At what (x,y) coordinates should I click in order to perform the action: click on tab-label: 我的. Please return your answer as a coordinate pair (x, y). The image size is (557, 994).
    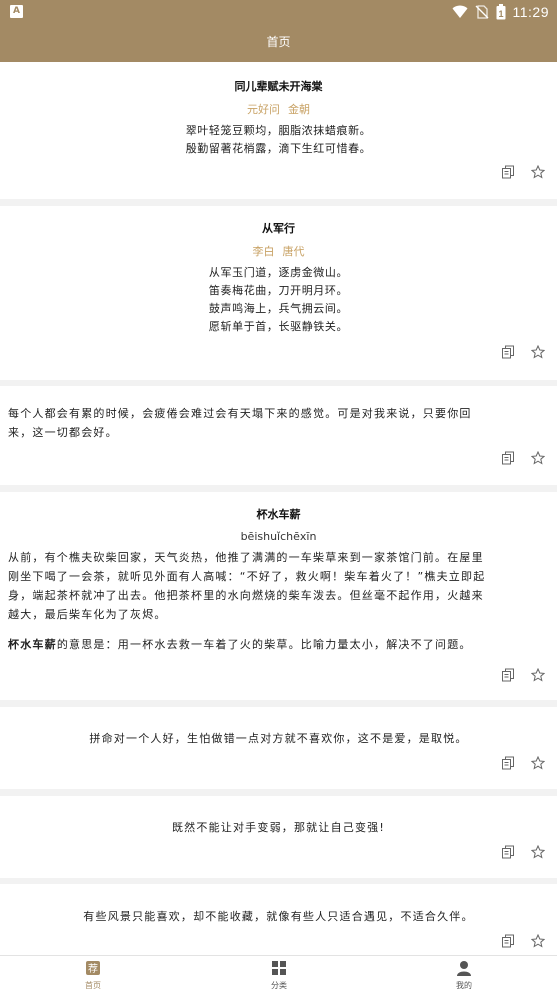
    Looking at the image, I should click on (464, 985).